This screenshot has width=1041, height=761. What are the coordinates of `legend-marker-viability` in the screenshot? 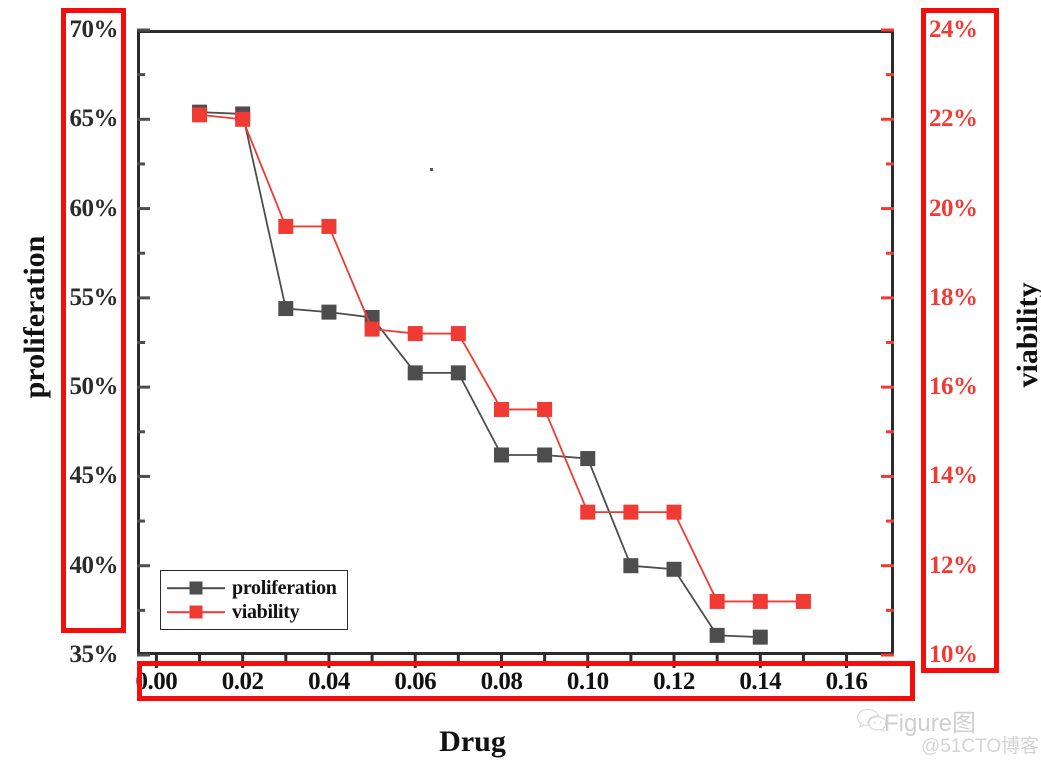 It's located at (196, 612).